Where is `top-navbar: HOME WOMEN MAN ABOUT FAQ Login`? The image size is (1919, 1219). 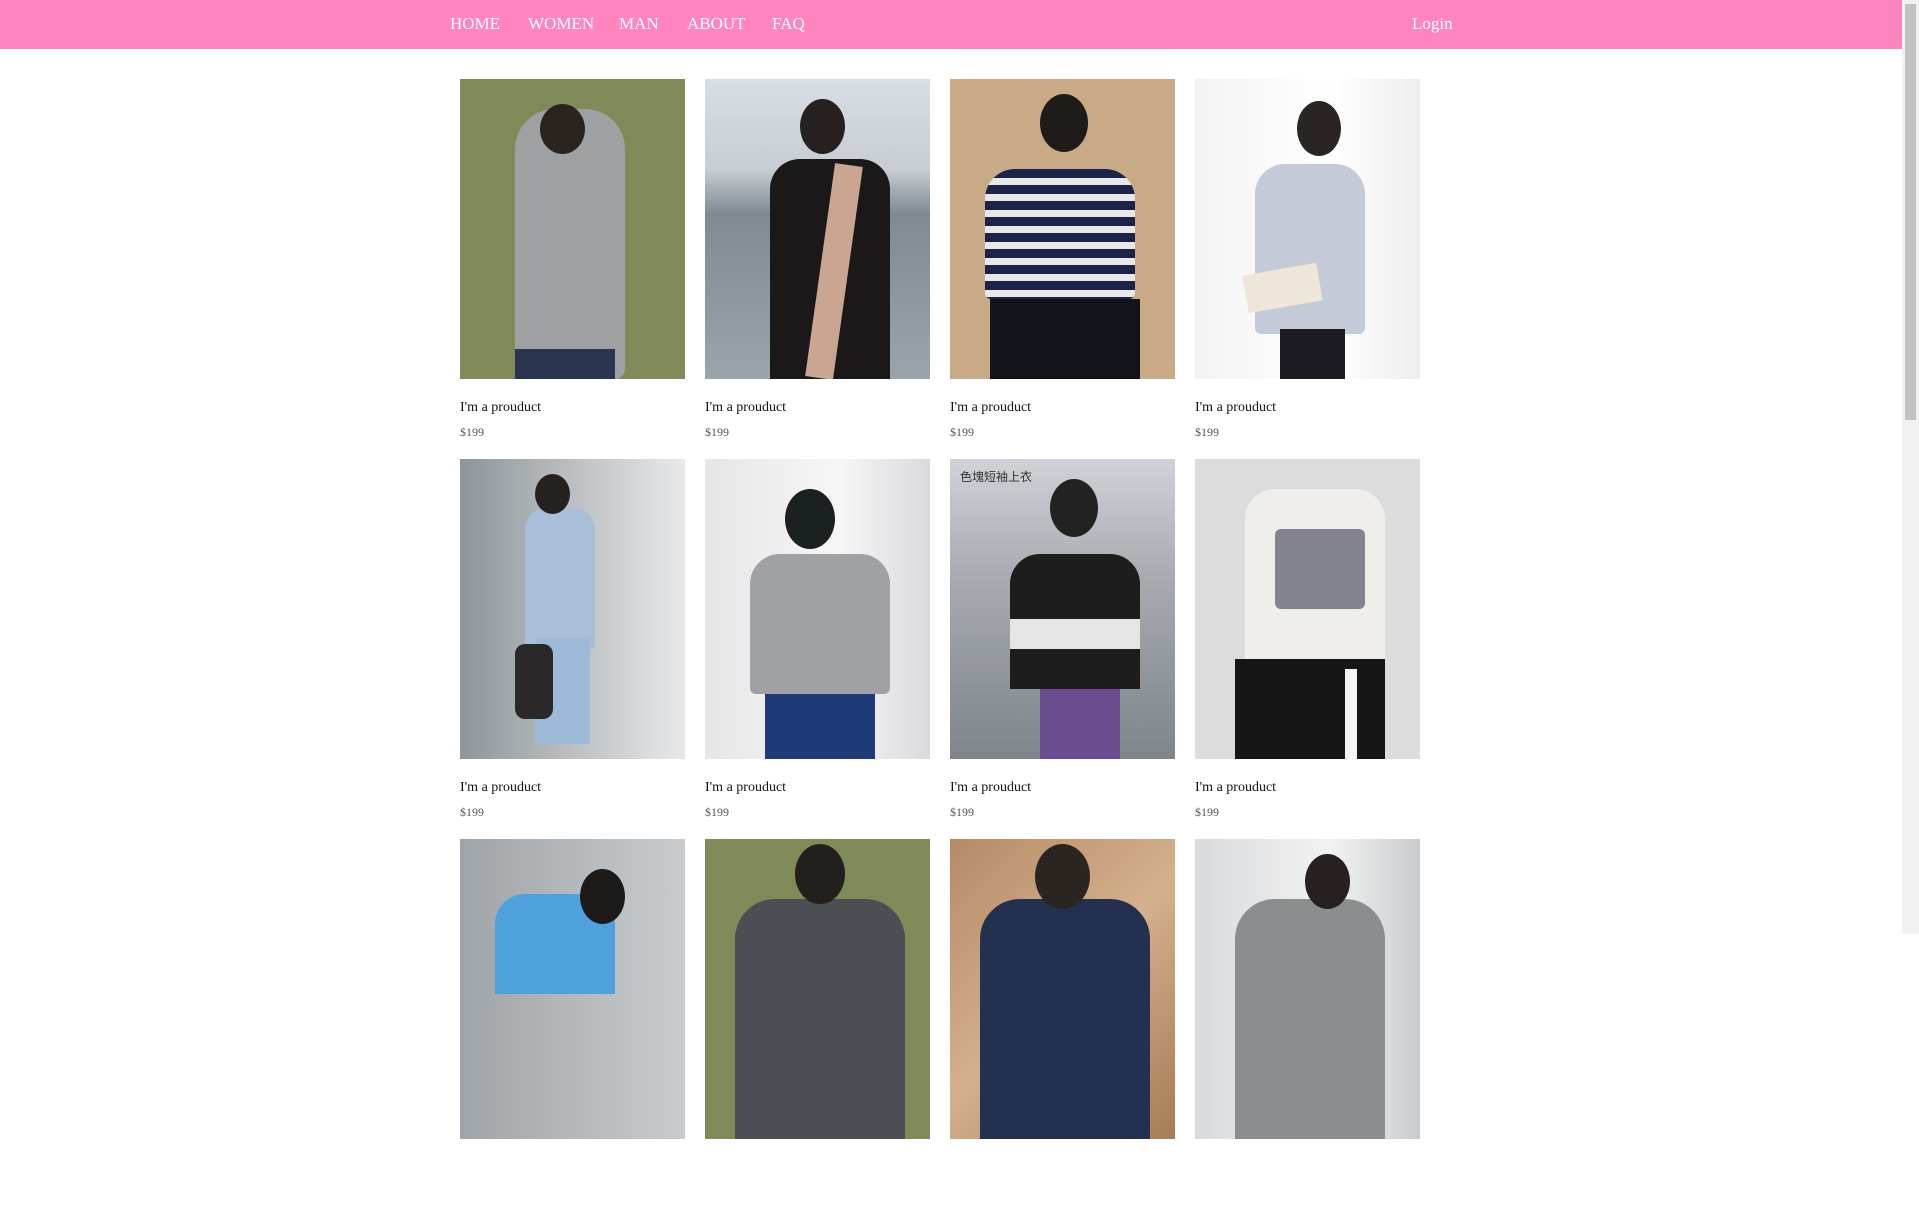 top-navbar: HOME WOMEN MAN ABOUT FAQ Login is located at coordinates (951, 24).